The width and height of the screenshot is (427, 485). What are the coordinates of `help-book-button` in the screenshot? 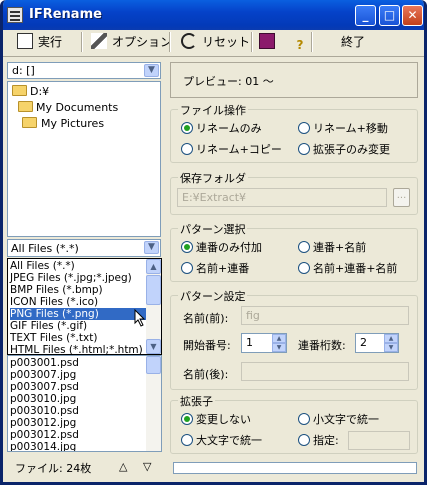 It's located at (269, 42).